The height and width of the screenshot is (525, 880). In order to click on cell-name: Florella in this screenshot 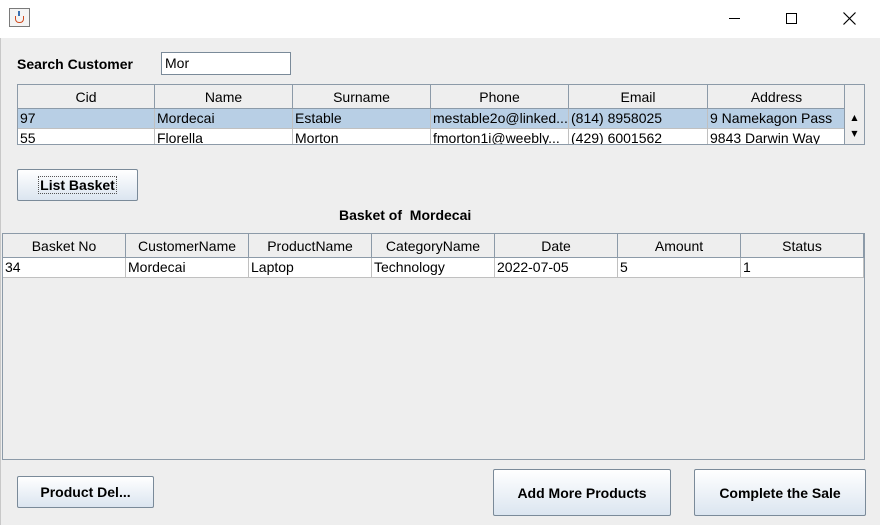, I will do `click(224, 136)`.